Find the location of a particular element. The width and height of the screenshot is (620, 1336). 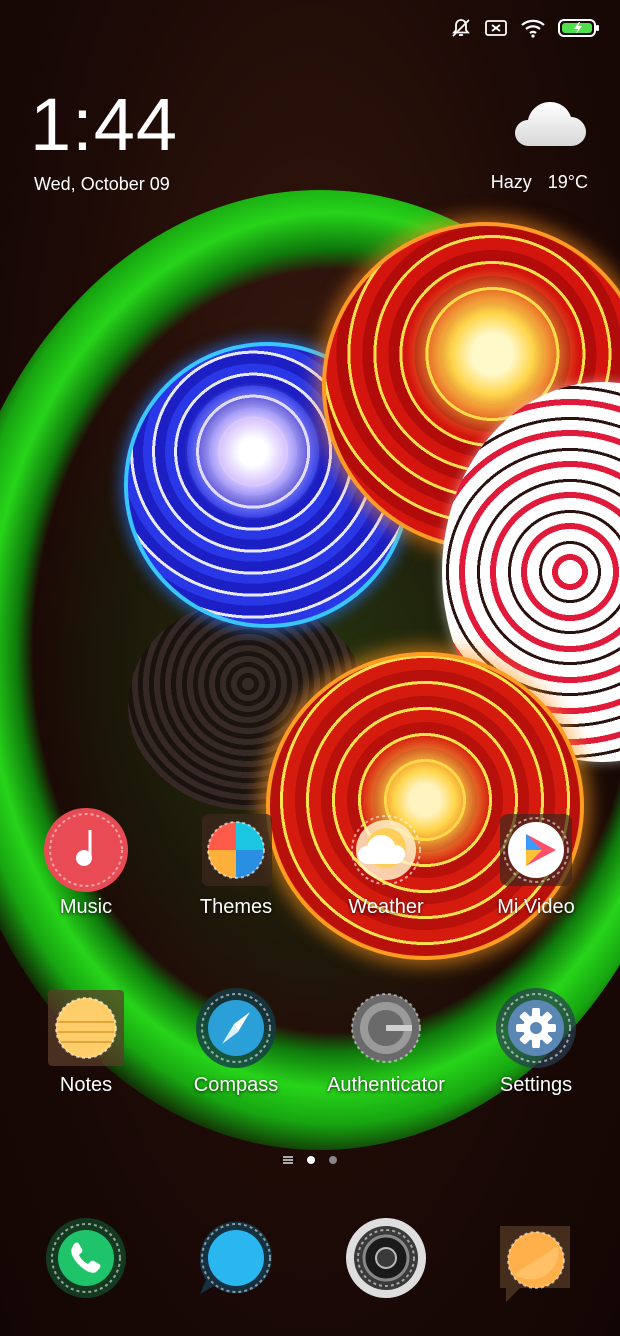

browser-icon is located at coordinates (535, 1264).